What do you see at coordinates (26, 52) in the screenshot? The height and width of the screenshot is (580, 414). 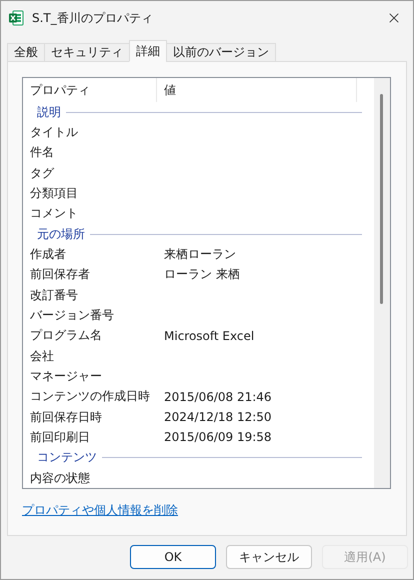 I see `tab: 全般` at bounding box center [26, 52].